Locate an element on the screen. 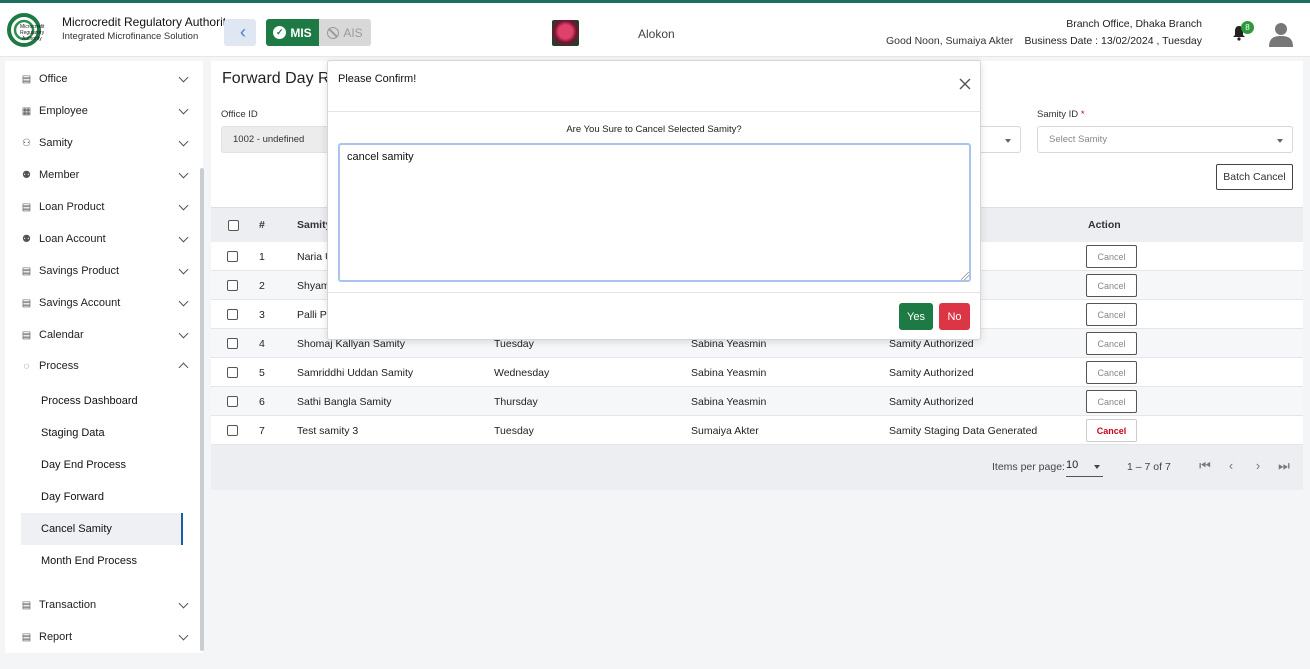 Image resolution: width=1310 pixels, height=669 pixels. sidebar-scrollbar is located at coordinates (202, 409).